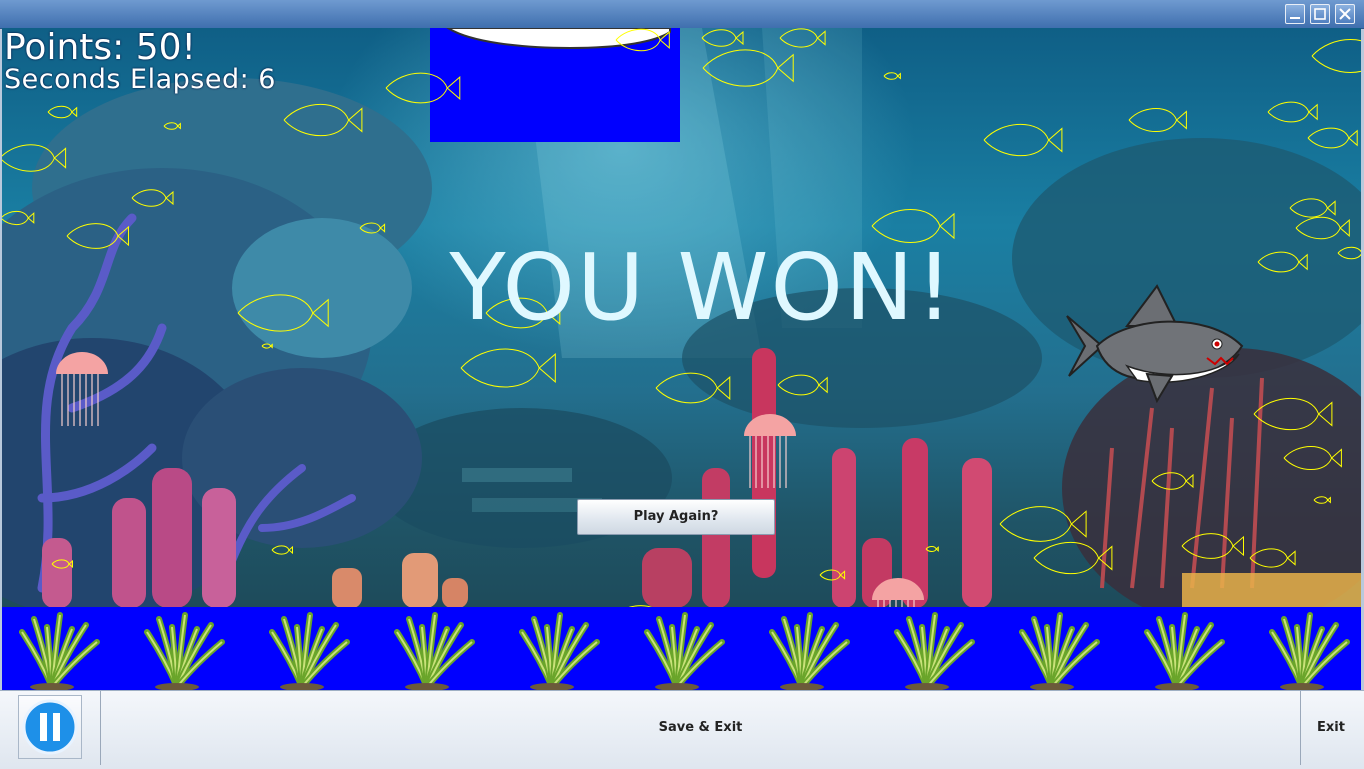 This screenshot has height=769, width=1364. I want to click on shark-enemy, so click(1155, 344).